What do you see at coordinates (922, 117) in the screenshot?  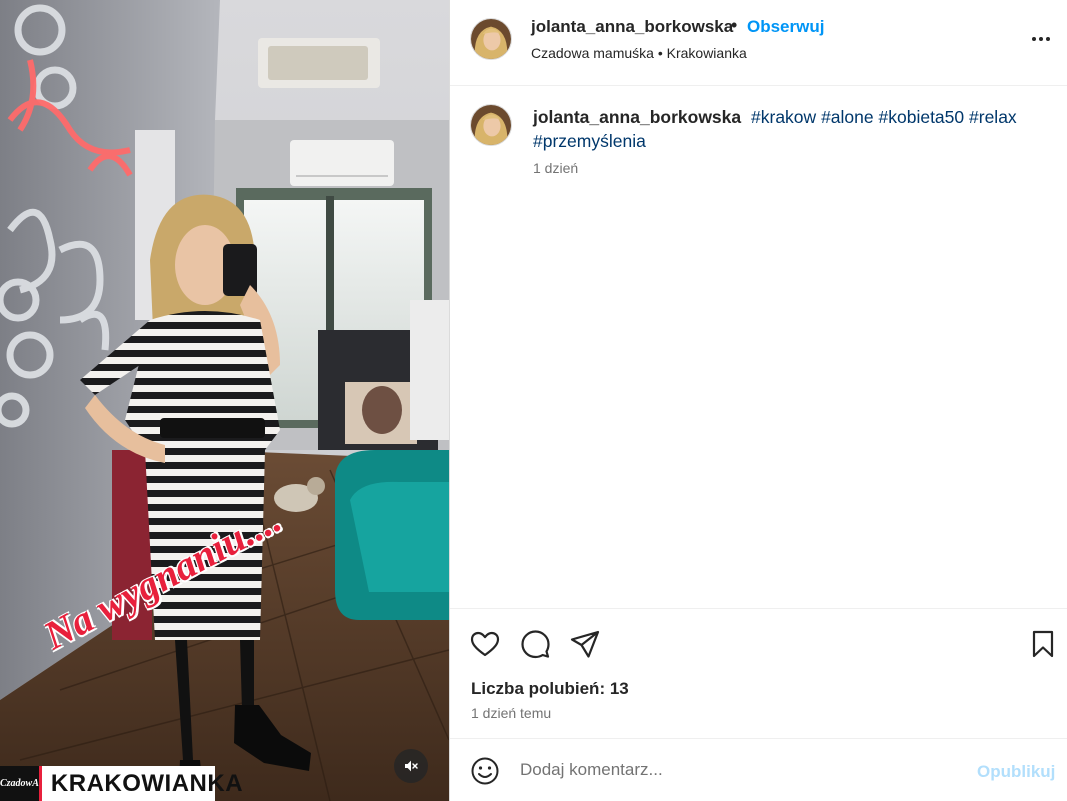 I see `hashtag-link: #kobieta50` at bounding box center [922, 117].